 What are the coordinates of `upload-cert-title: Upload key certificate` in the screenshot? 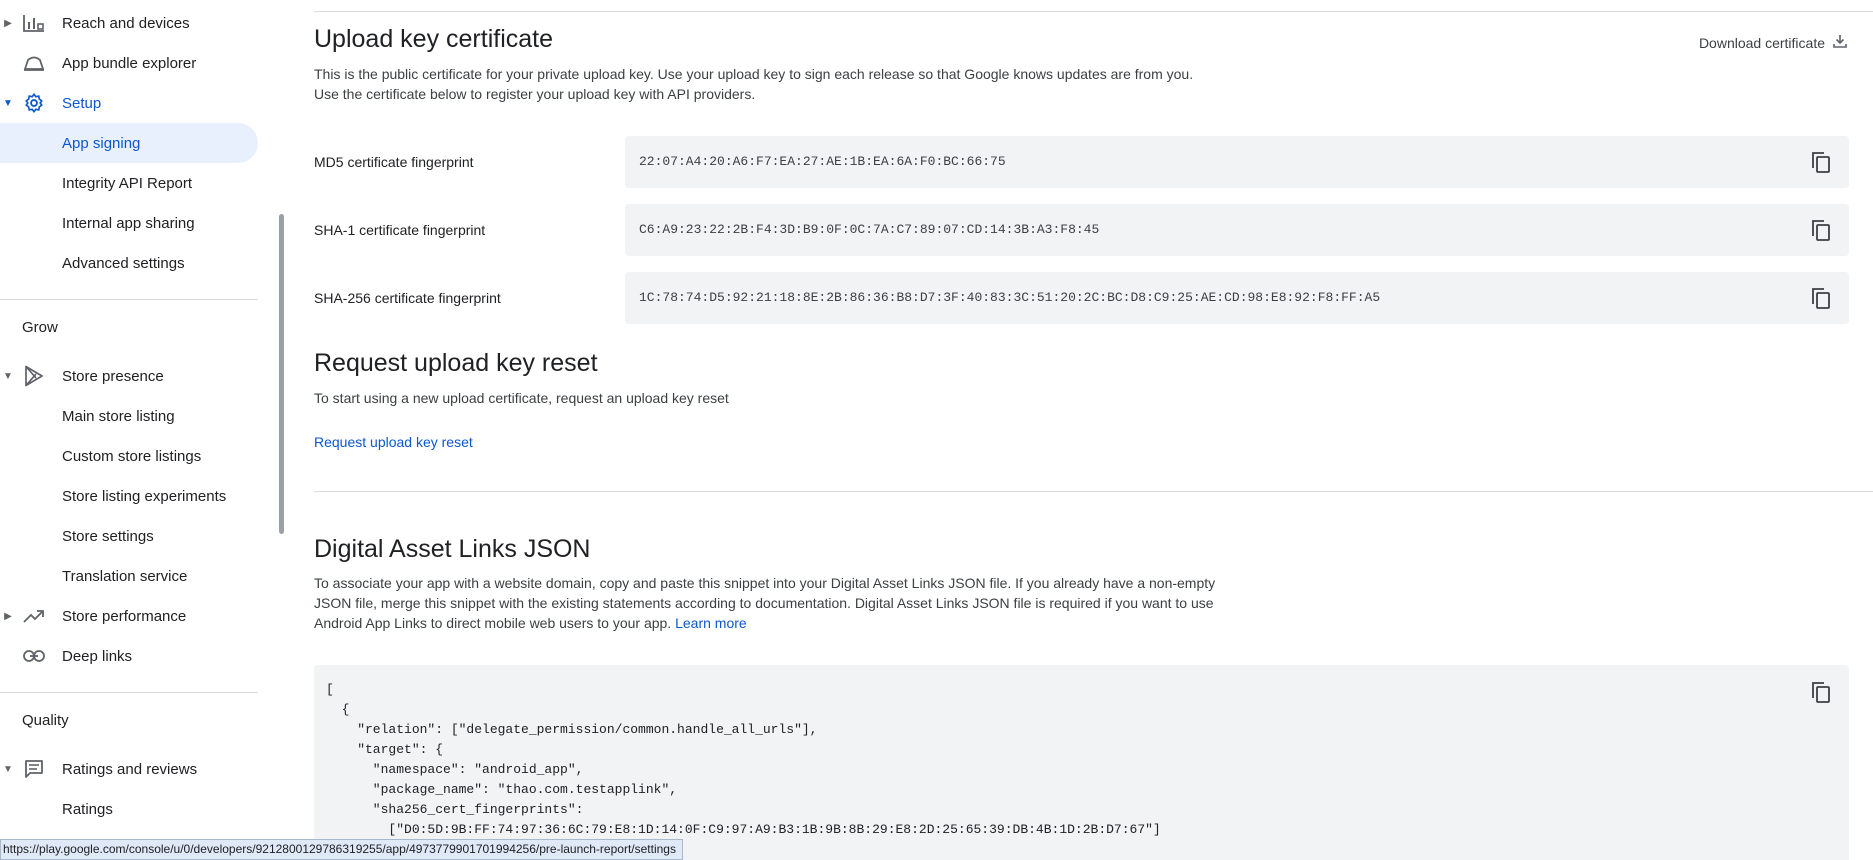 It's located at (434, 39).